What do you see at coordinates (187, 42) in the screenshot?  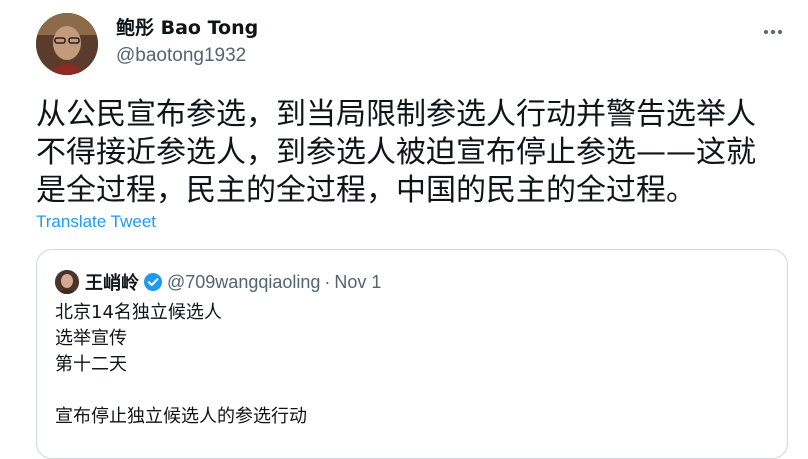 I see `tweet-author: 鲍彤 Bao Tong @baotong1932` at bounding box center [187, 42].